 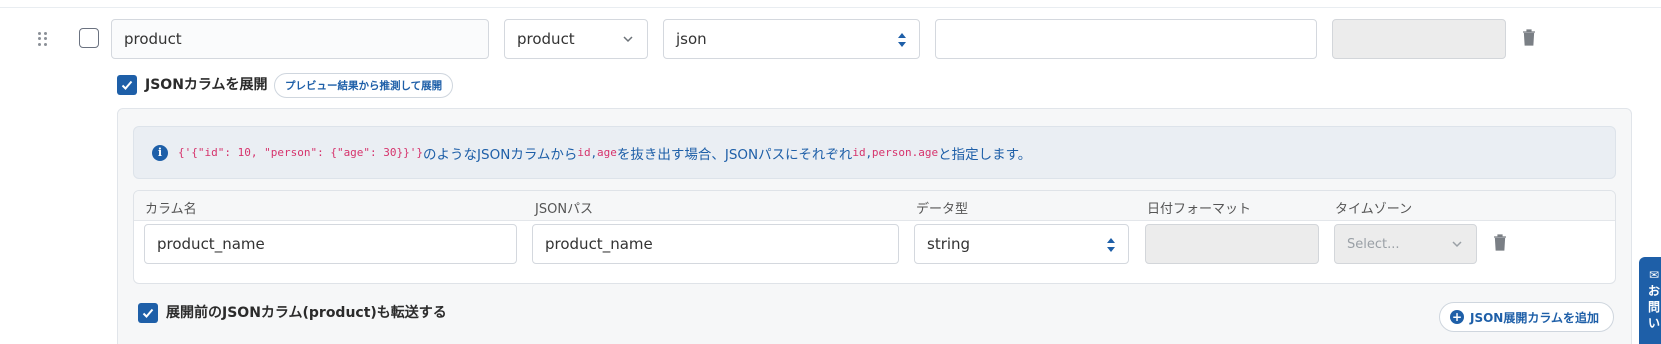 I want to click on column-name-input: product, so click(x=300, y=39).